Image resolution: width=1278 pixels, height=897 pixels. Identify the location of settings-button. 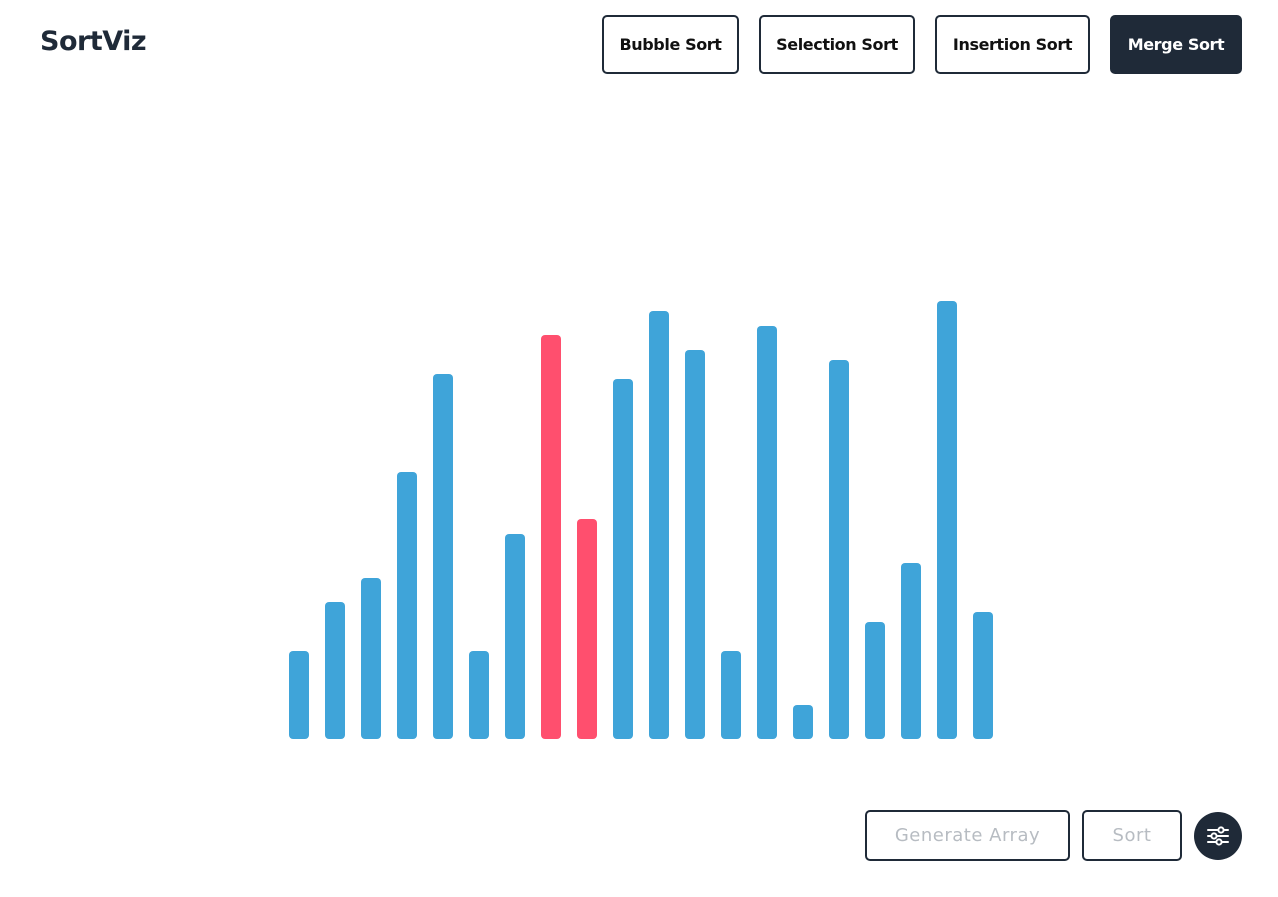
(1218, 836).